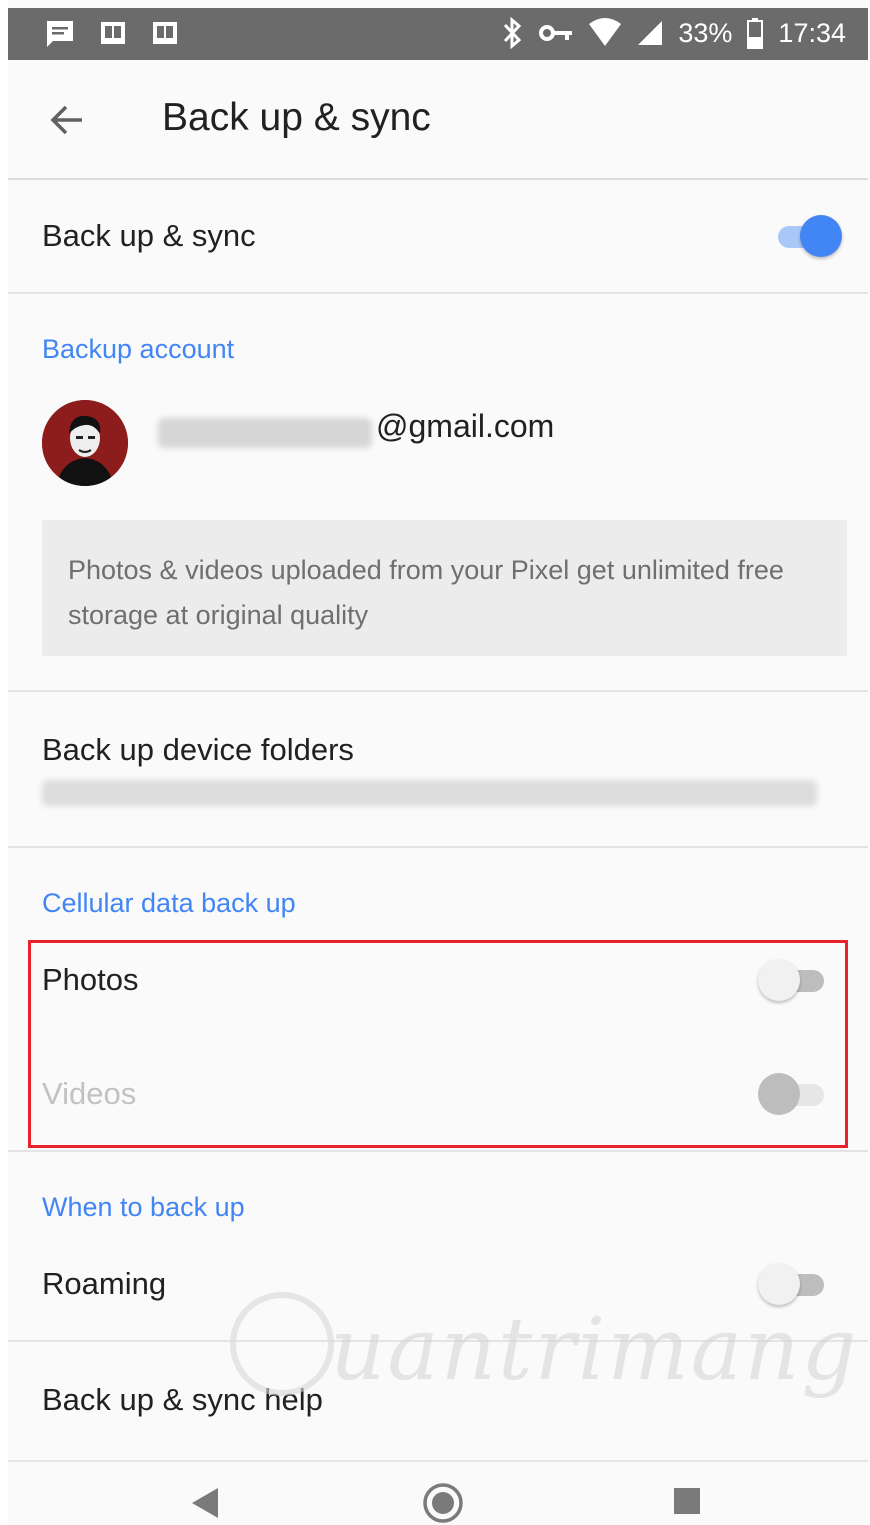 The height and width of the screenshot is (1525, 870). I want to click on nav-back-icon, so click(205, 1505).